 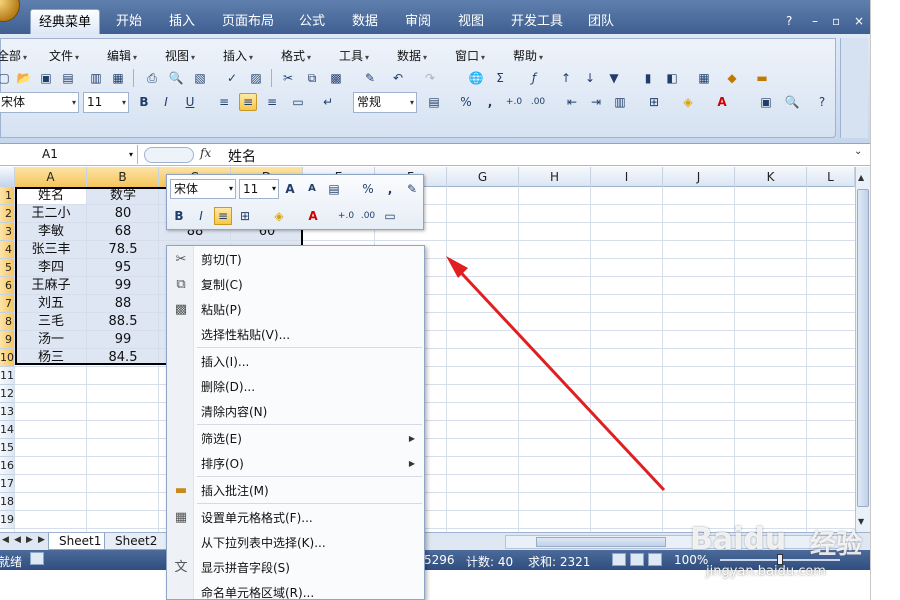 I want to click on row-header-17: 17, so click(x=7, y=484).